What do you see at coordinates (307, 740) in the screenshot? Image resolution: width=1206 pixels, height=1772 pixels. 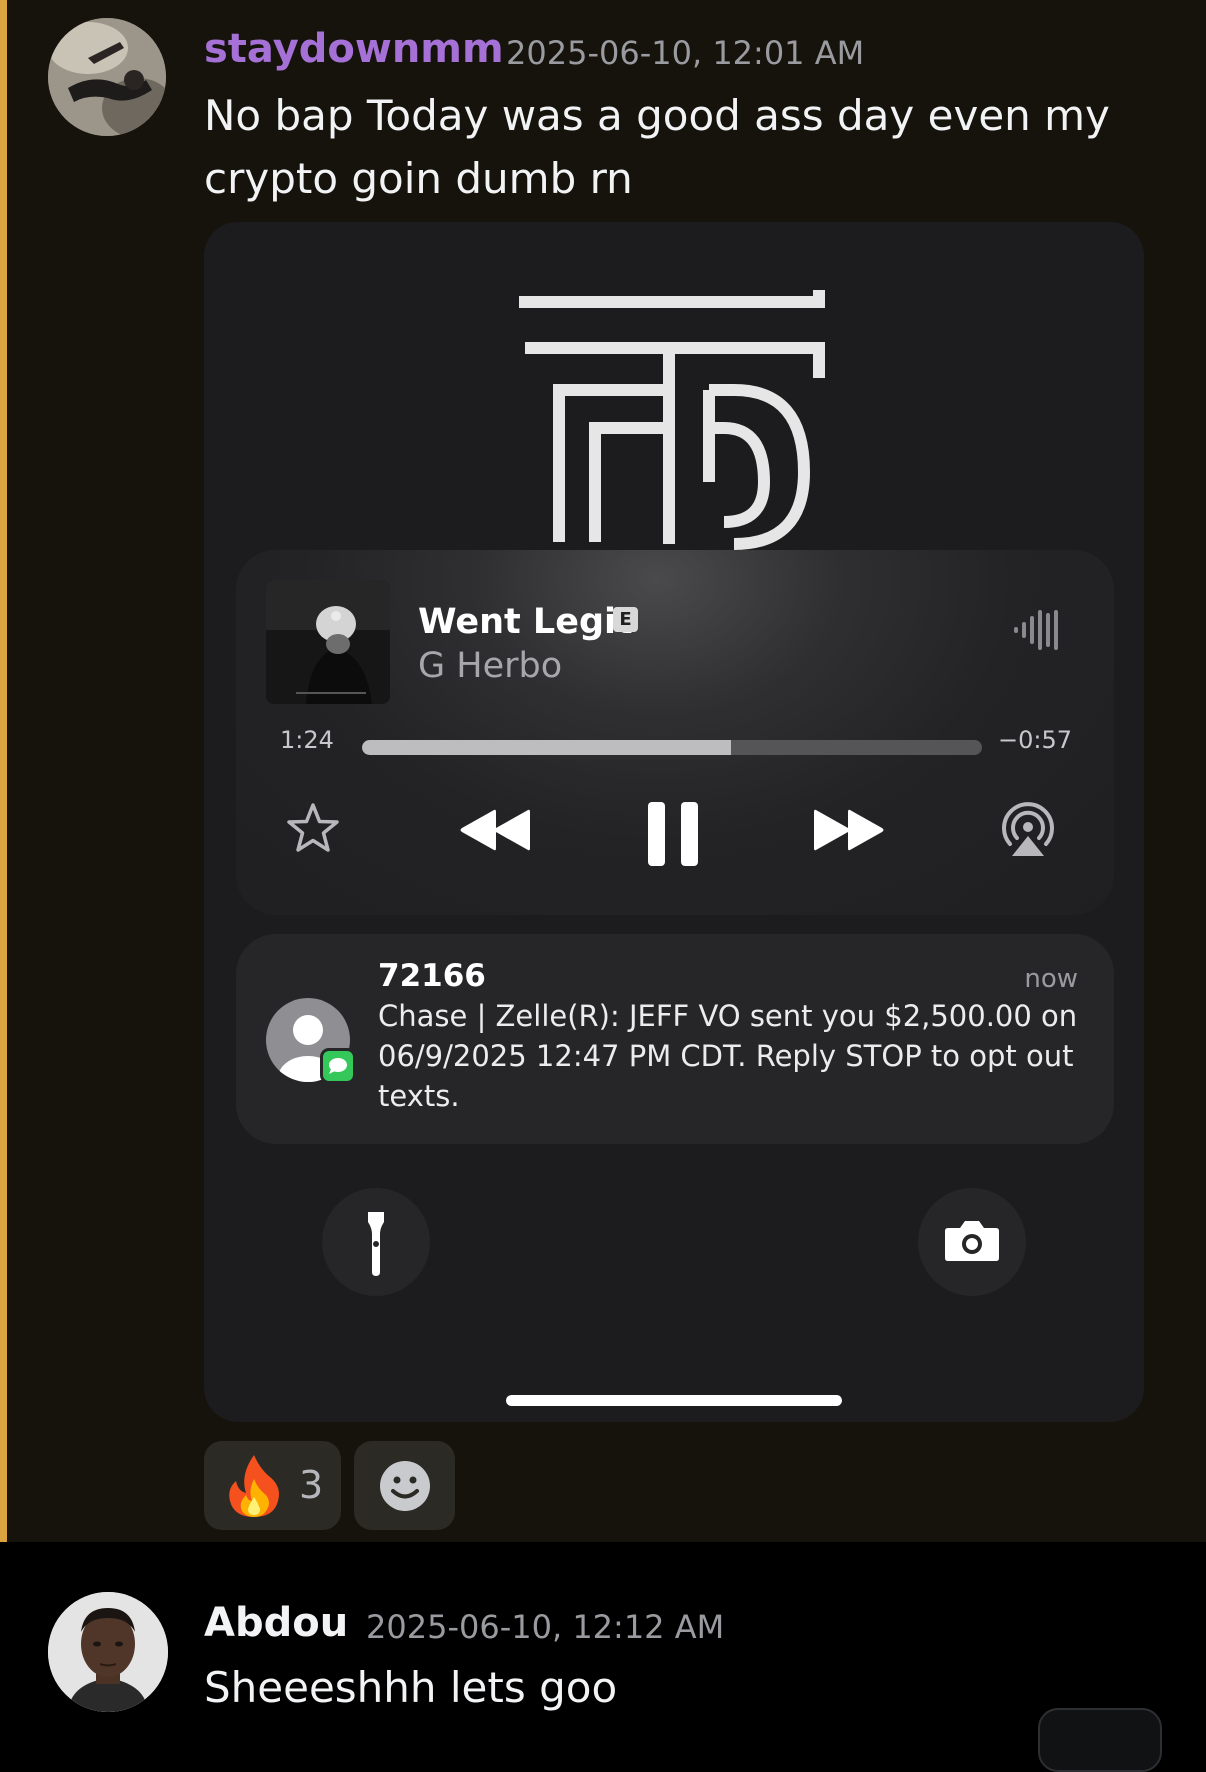 I see `elapsed-time: 1:24` at bounding box center [307, 740].